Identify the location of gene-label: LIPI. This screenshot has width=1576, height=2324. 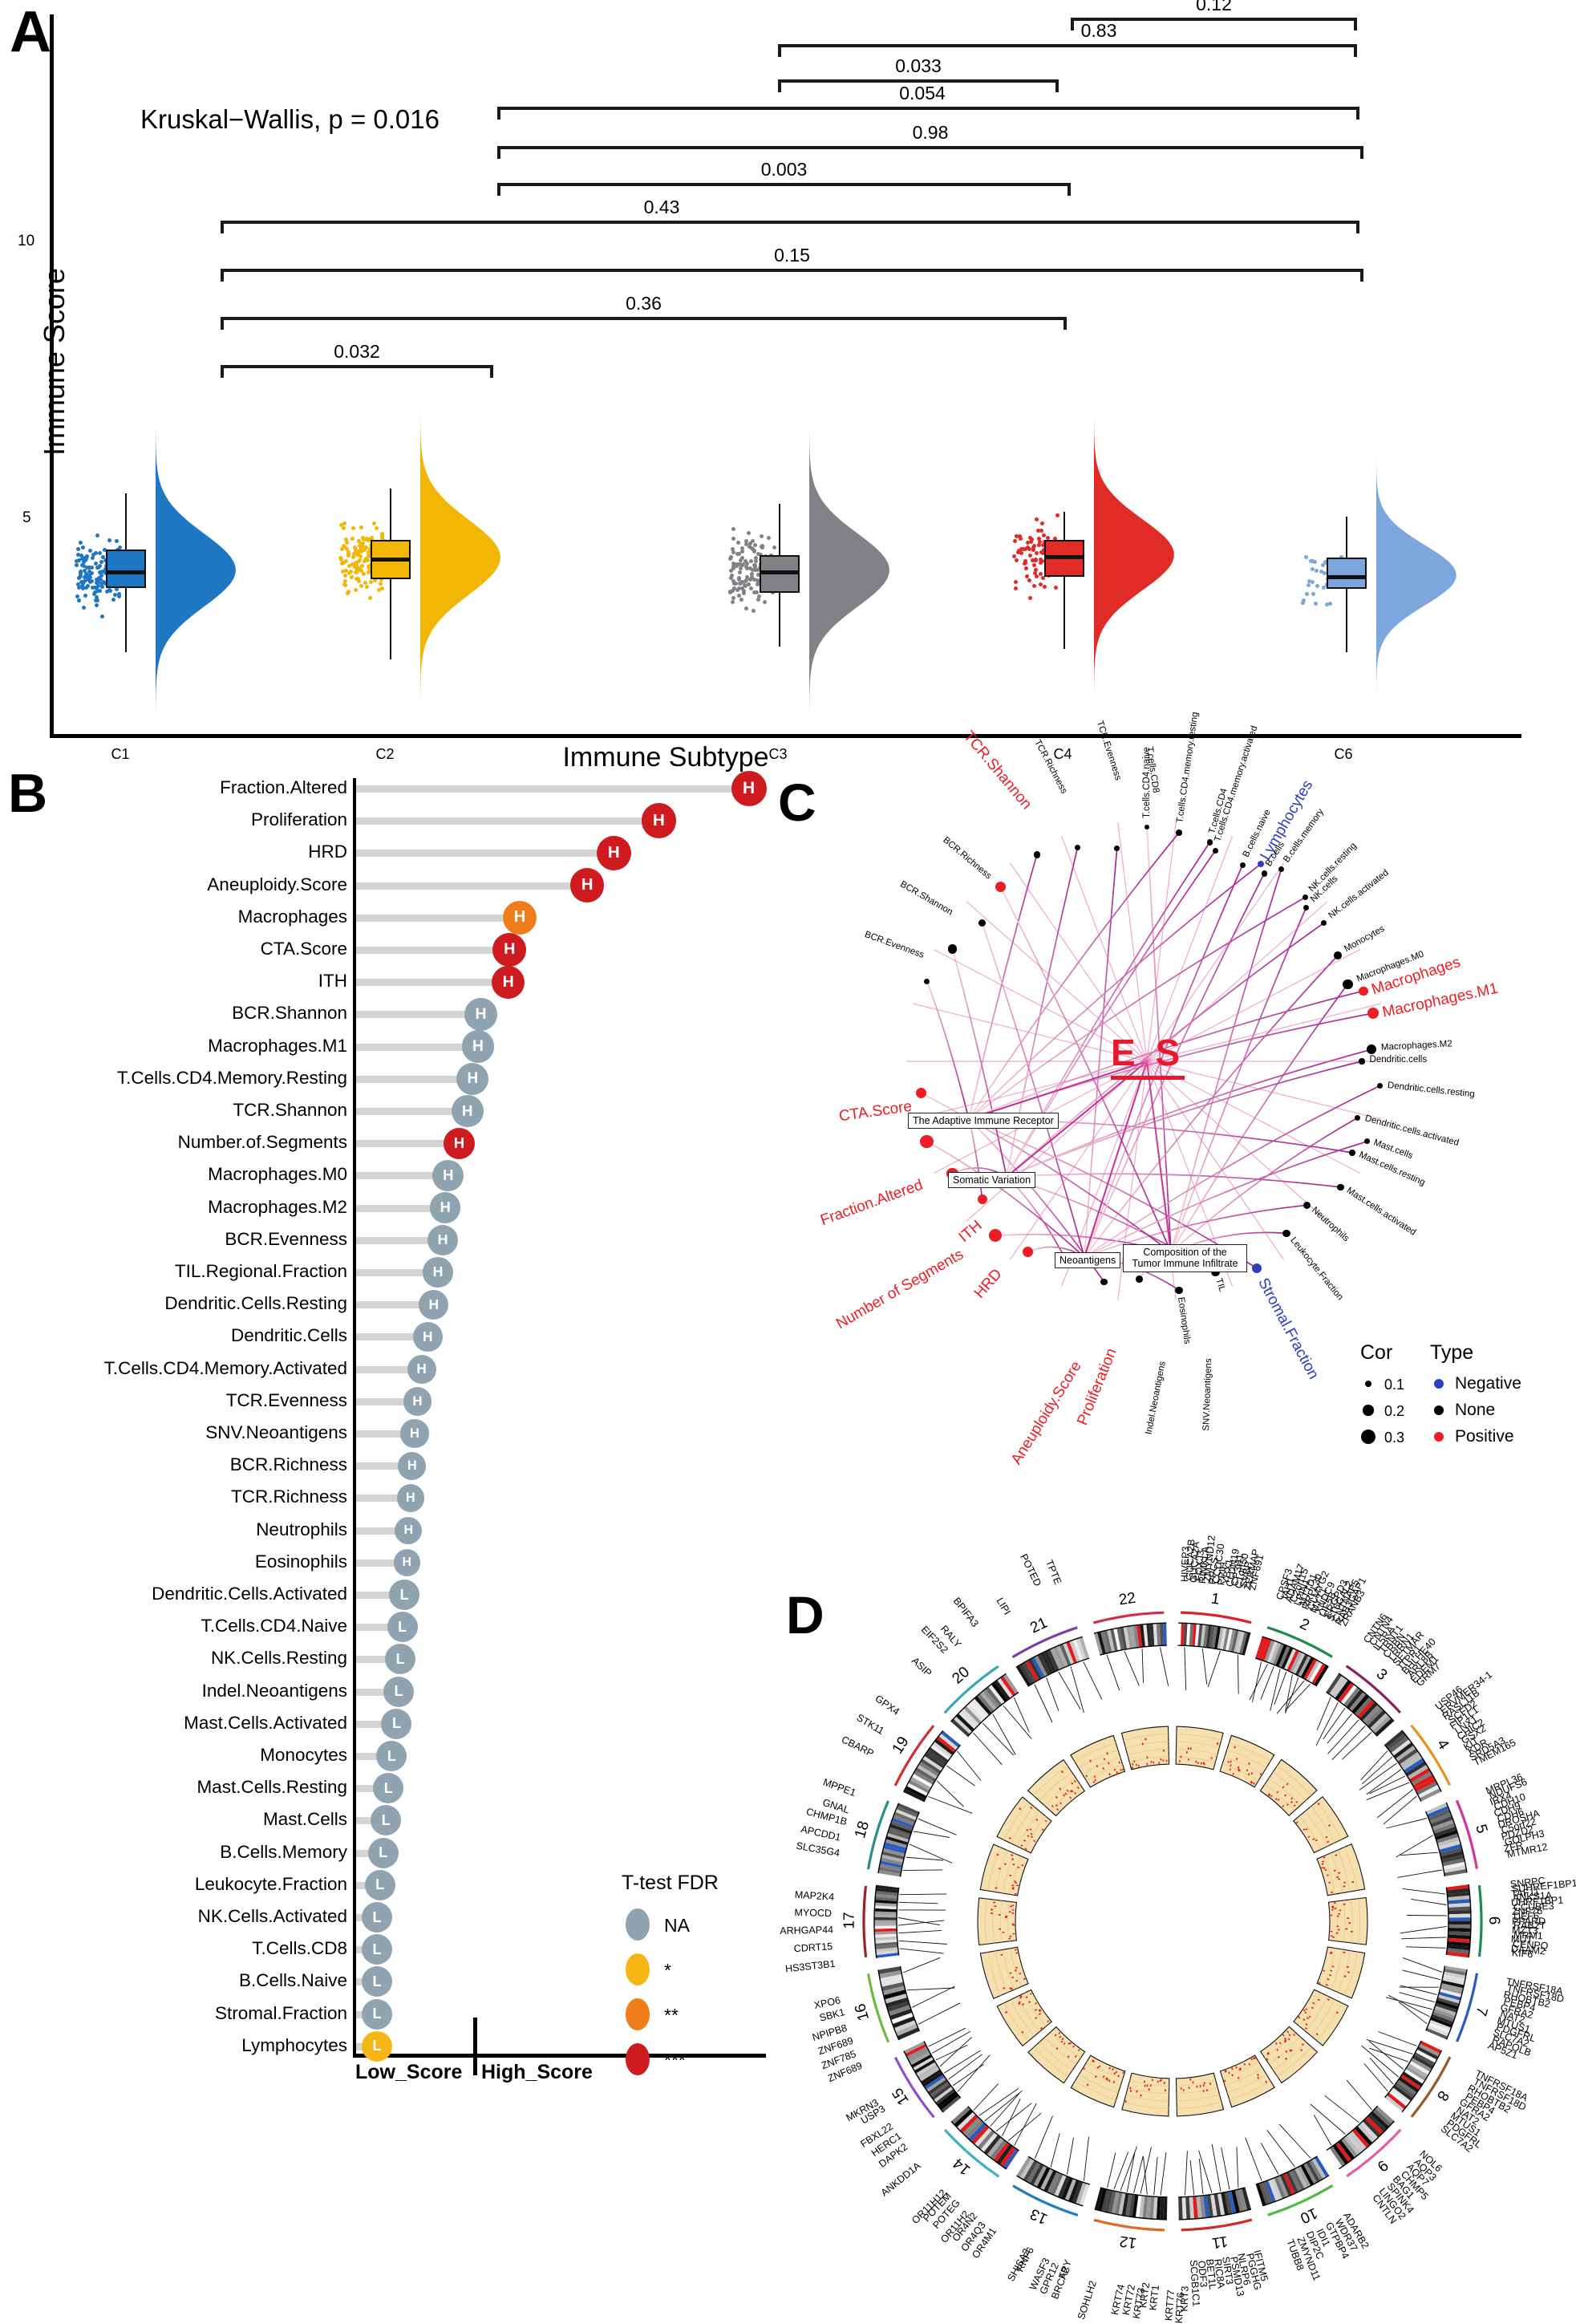
(1003, 1606).